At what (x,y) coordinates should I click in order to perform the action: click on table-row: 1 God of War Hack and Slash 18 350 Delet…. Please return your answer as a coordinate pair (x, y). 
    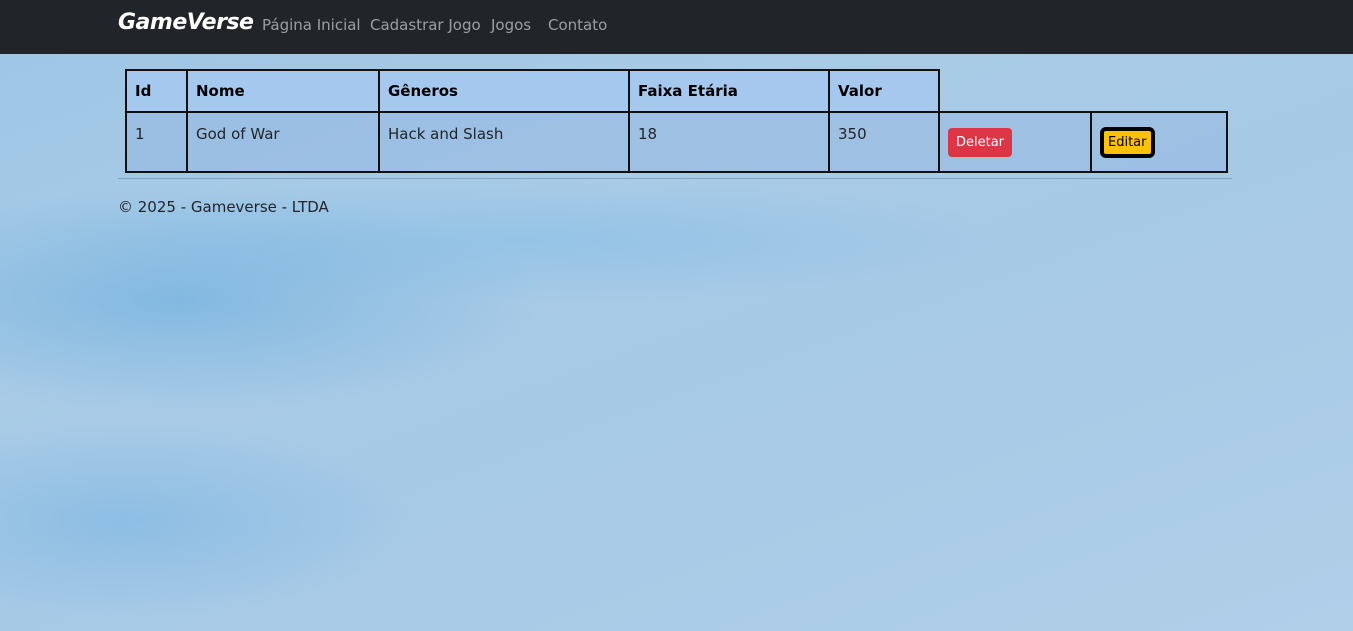
    Looking at the image, I should click on (676, 142).